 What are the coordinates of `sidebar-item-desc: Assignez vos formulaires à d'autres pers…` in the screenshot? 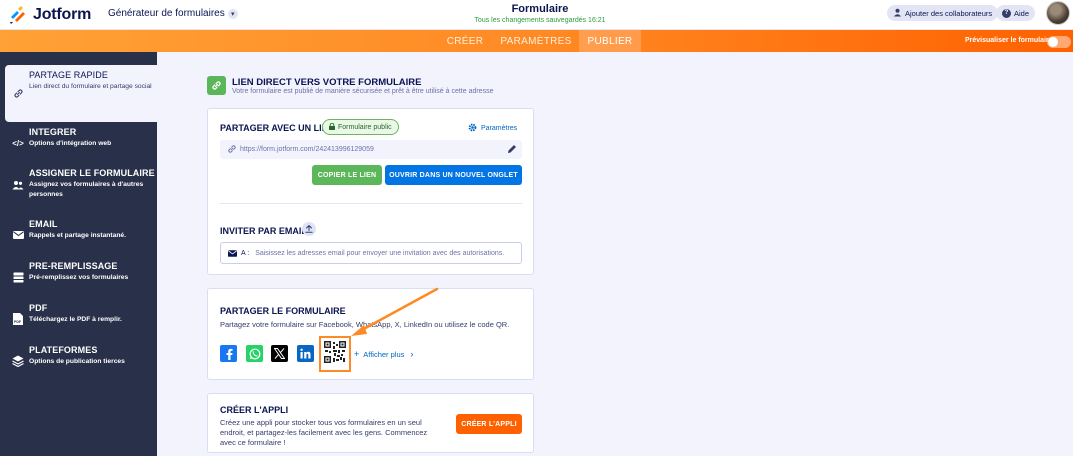 It's located at (86, 189).